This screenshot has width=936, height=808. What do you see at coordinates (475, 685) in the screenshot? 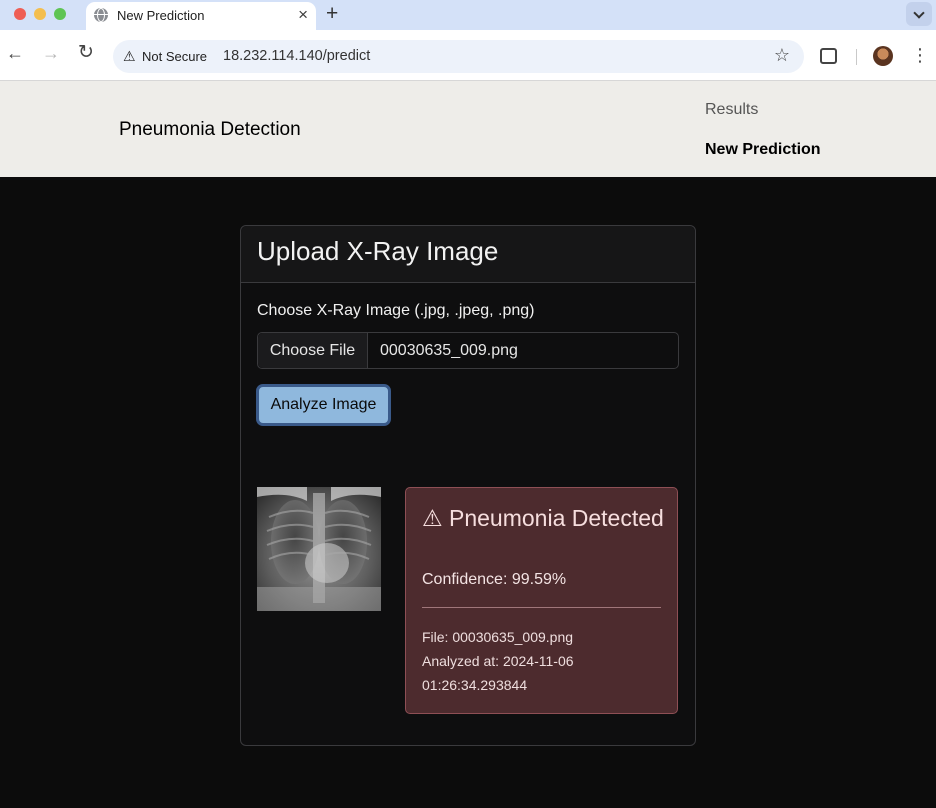
I see `result-analyzed-time: 01:26:34.293844` at bounding box center [475, 685].